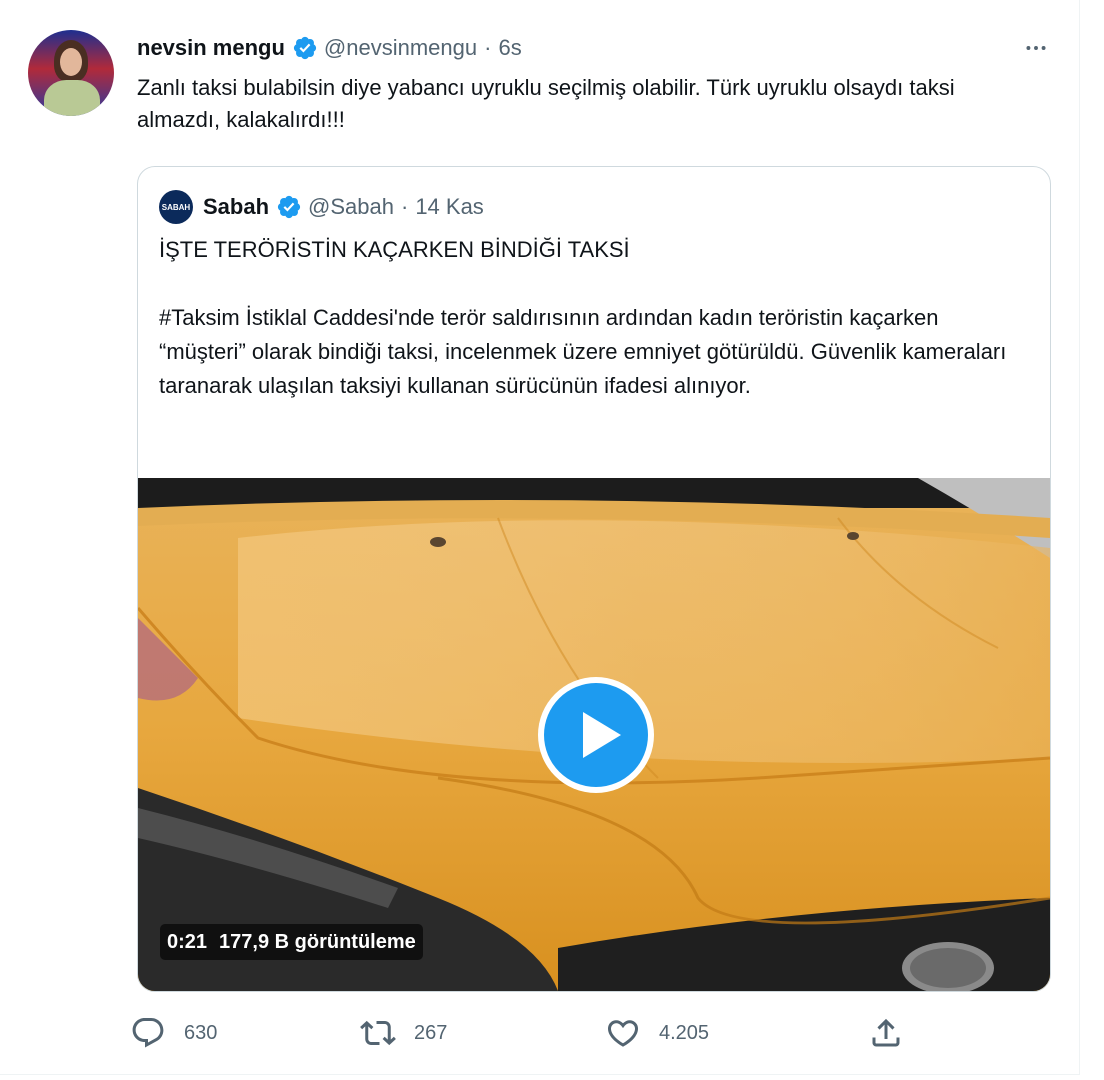 This screenshot has width=1104, height=1080. Describe the element at coordinates (211, 48) in the screenshot. I see `author-name: nevsin mengu` at that location.